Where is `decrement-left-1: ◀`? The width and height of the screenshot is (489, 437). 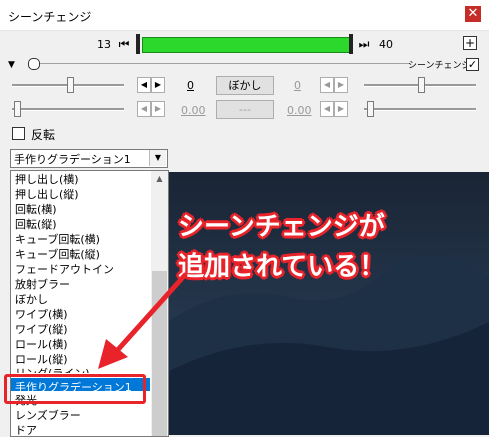
decrement-left-1: ◀ is located at coordinates (144, 85).